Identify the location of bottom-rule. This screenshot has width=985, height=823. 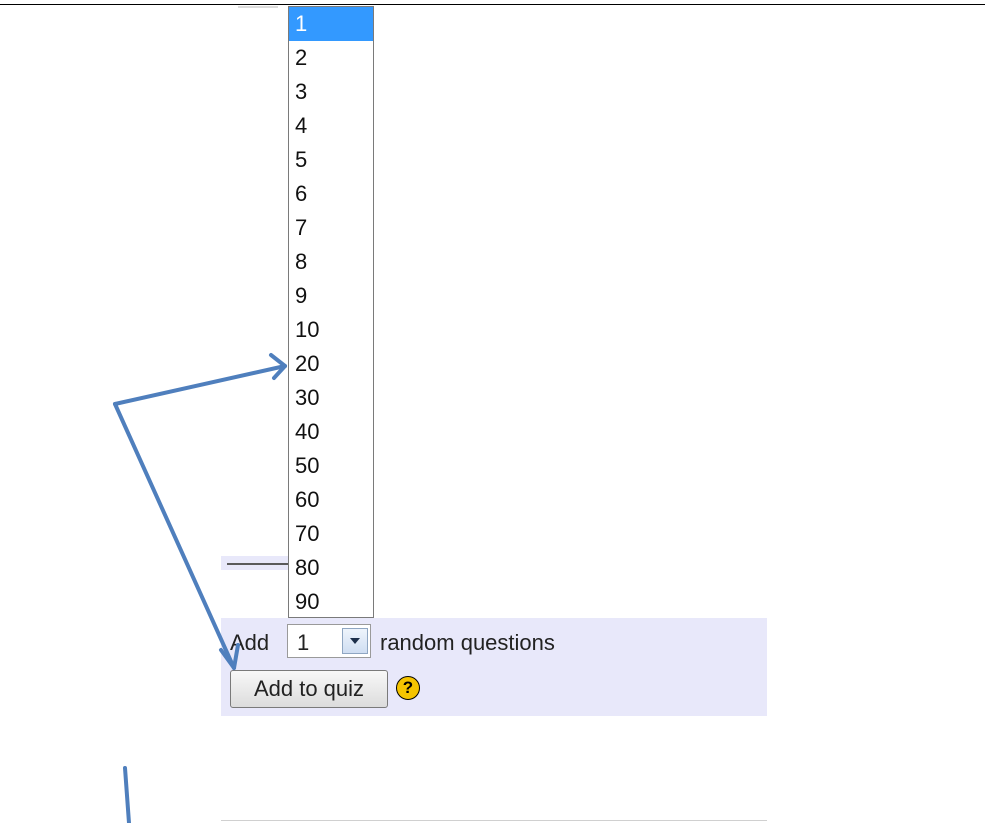
(494, 820).